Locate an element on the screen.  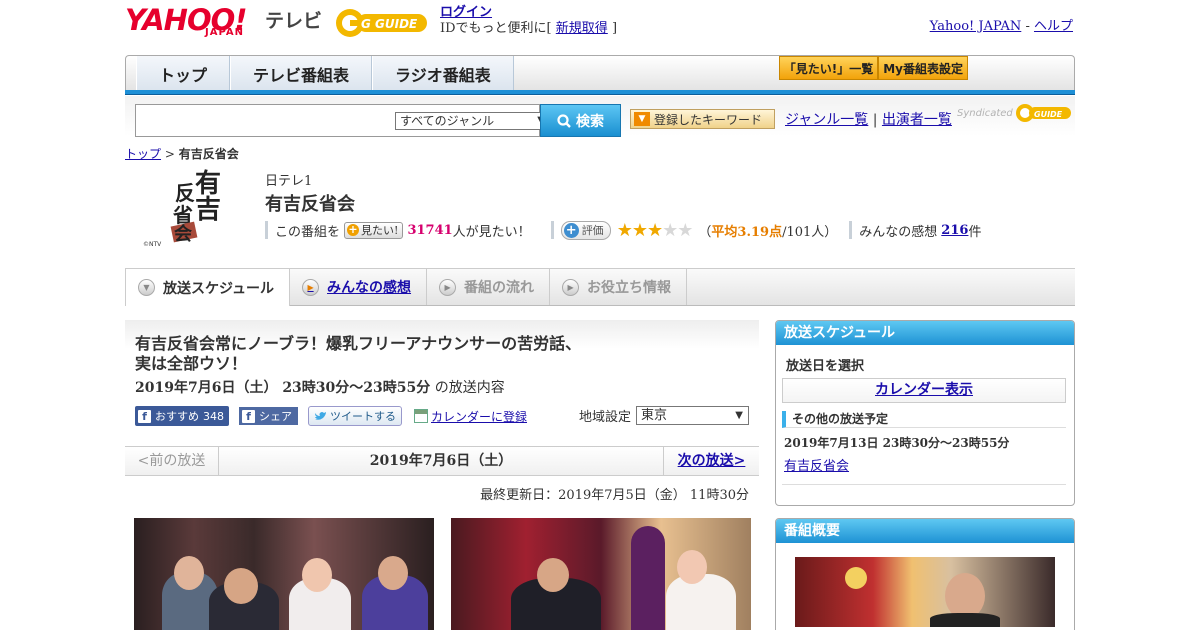
tweet-button: ツイートする is located at coordinates (355, 416).